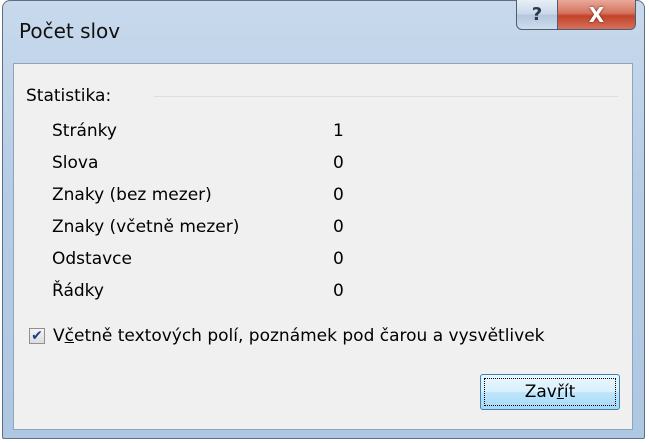 Image resolution: width=649 pixels, height=443 pixels. What do you see at coordinates (84, 131) in the screenshot?
I see `stat-label: Stránky` at bounding box center [84, 131].